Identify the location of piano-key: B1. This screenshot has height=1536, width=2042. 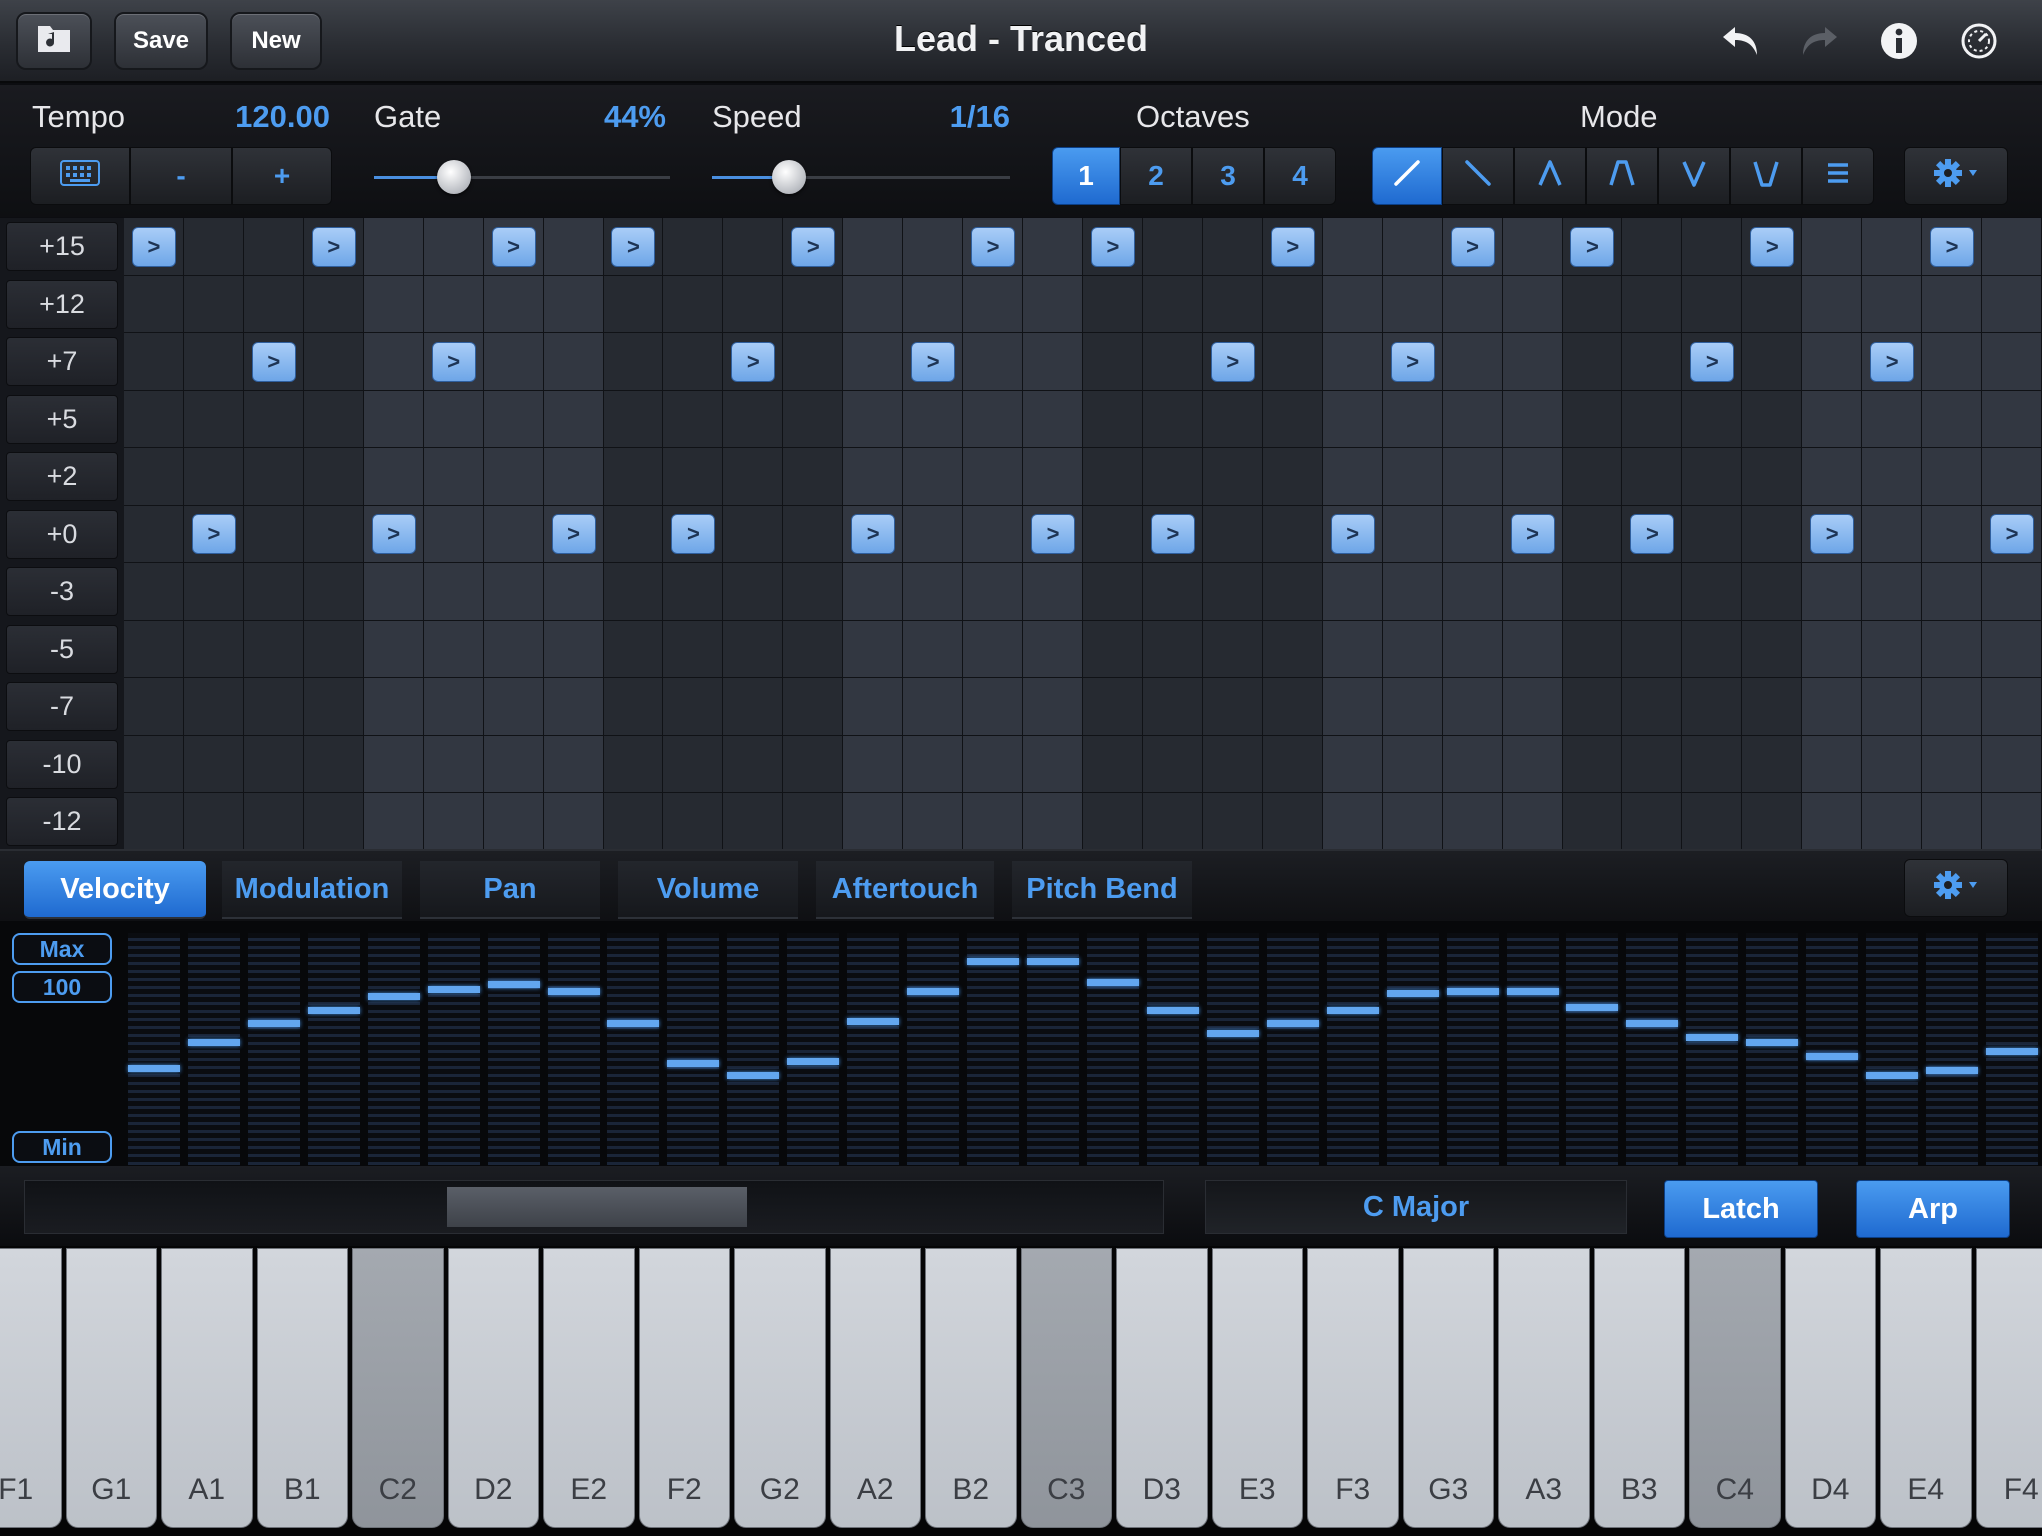
(302, 1388).